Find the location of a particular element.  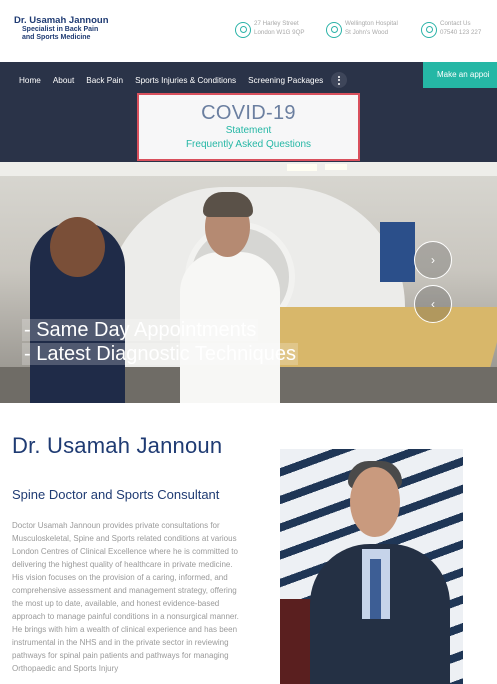

chevron-left-icon: ‹ is located at coordinates (433, 304).